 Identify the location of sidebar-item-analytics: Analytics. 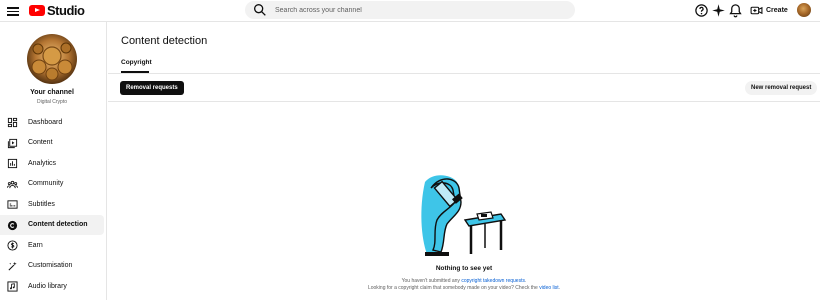
(52, 163).